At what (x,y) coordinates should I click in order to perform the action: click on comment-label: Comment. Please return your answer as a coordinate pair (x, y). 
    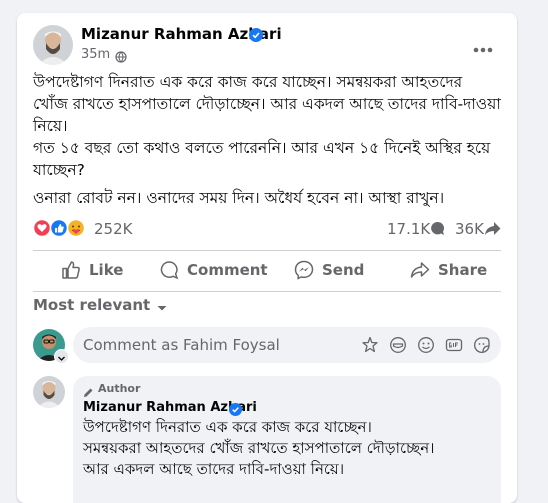
    Looking at the image, I should click on (227, 270).